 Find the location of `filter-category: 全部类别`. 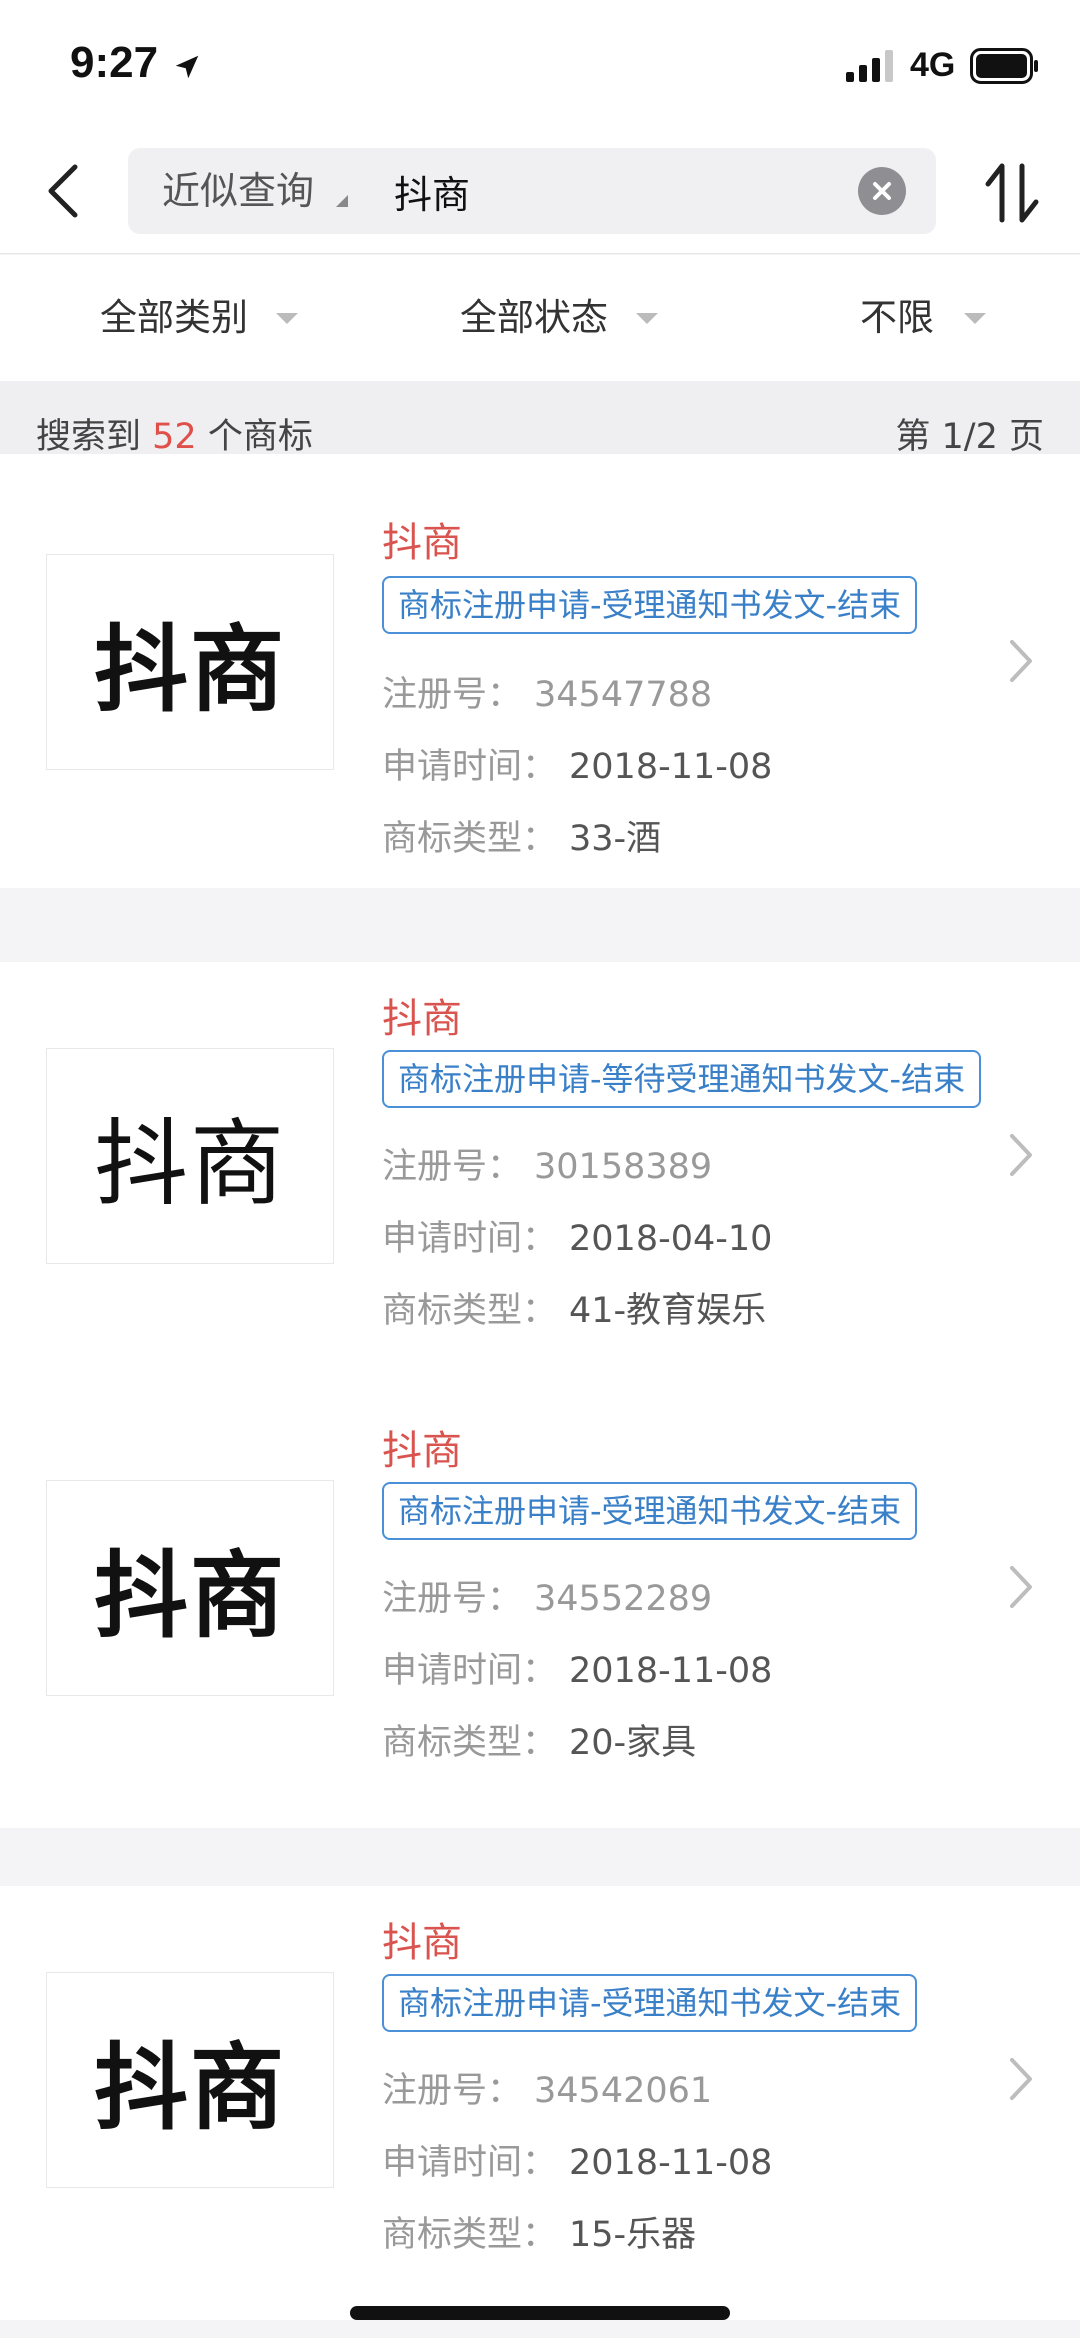

filter-category: 全部类别 is located at coordinates (174, 318).